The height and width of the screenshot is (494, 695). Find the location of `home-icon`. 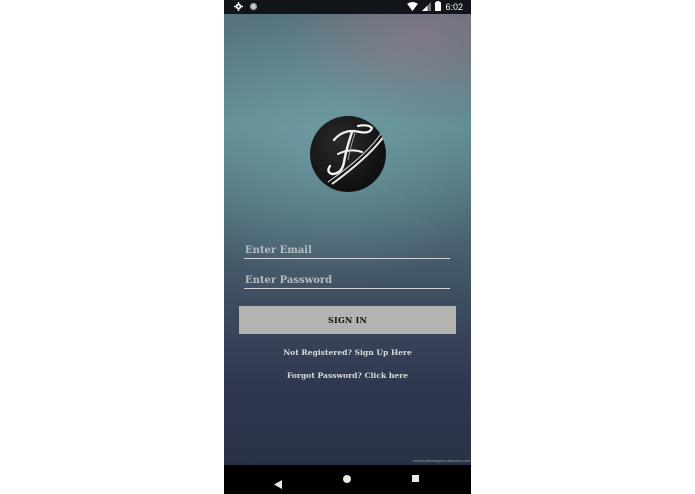

home-icon is located at coordinates (347, 479).